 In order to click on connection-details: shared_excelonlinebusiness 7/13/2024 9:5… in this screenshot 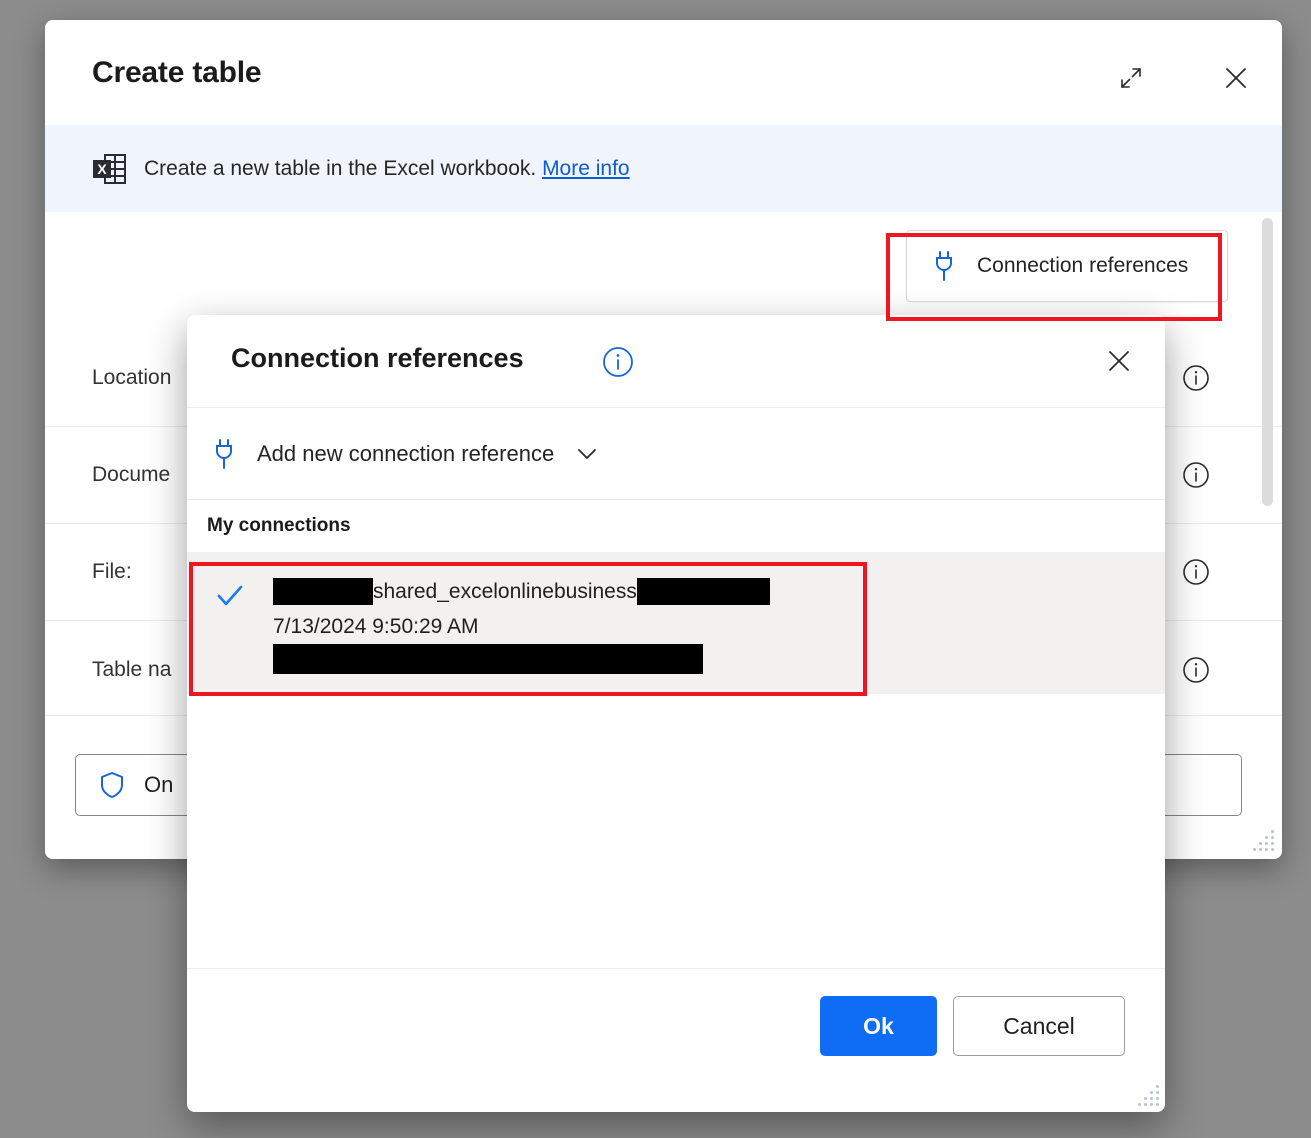, I will do `click(719, 624)`.